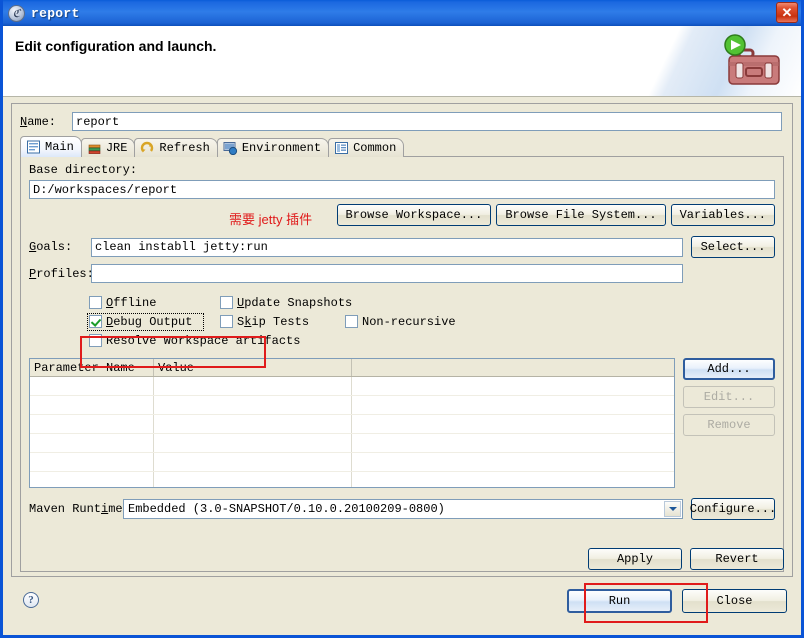  Describe the element at coordinates (149, 321) in the screenshot. I see `checkbox-label: Debug Output` at that location.